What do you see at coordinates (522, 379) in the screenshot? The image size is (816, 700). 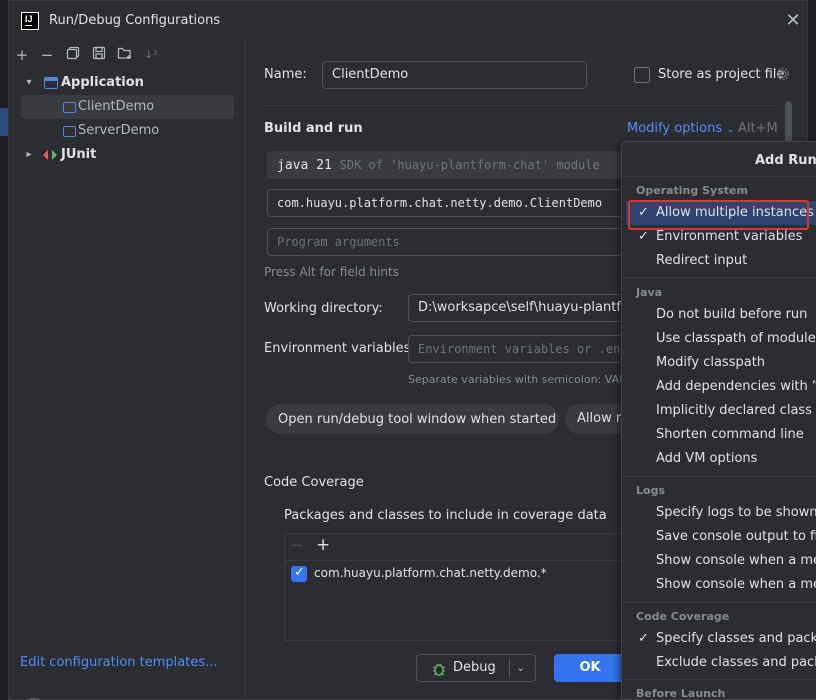 I see `environment-variables-hint: Separate variables with semicolon: VAR=` at bounding box center [522, 379].